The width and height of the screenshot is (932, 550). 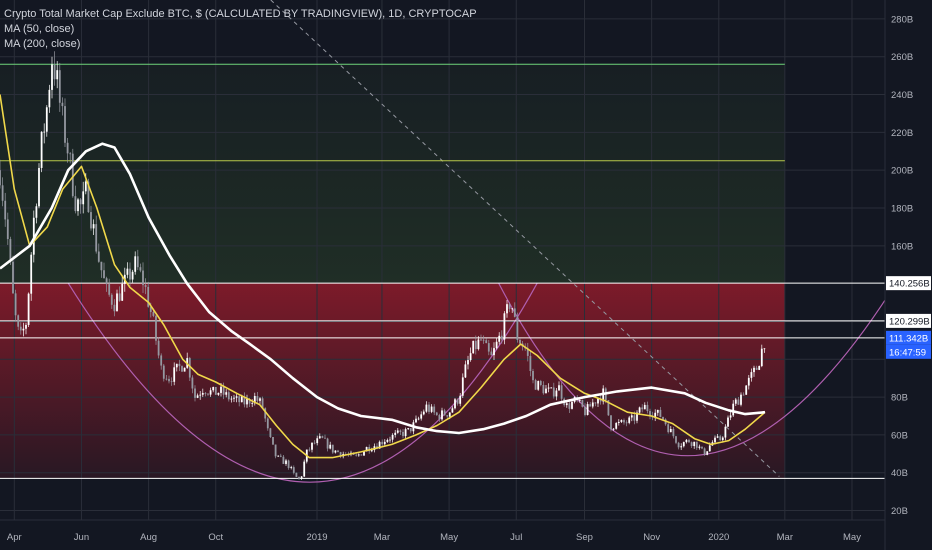 I want to click on legend-ma200: MA (200, close), so click(x=240, y=44).